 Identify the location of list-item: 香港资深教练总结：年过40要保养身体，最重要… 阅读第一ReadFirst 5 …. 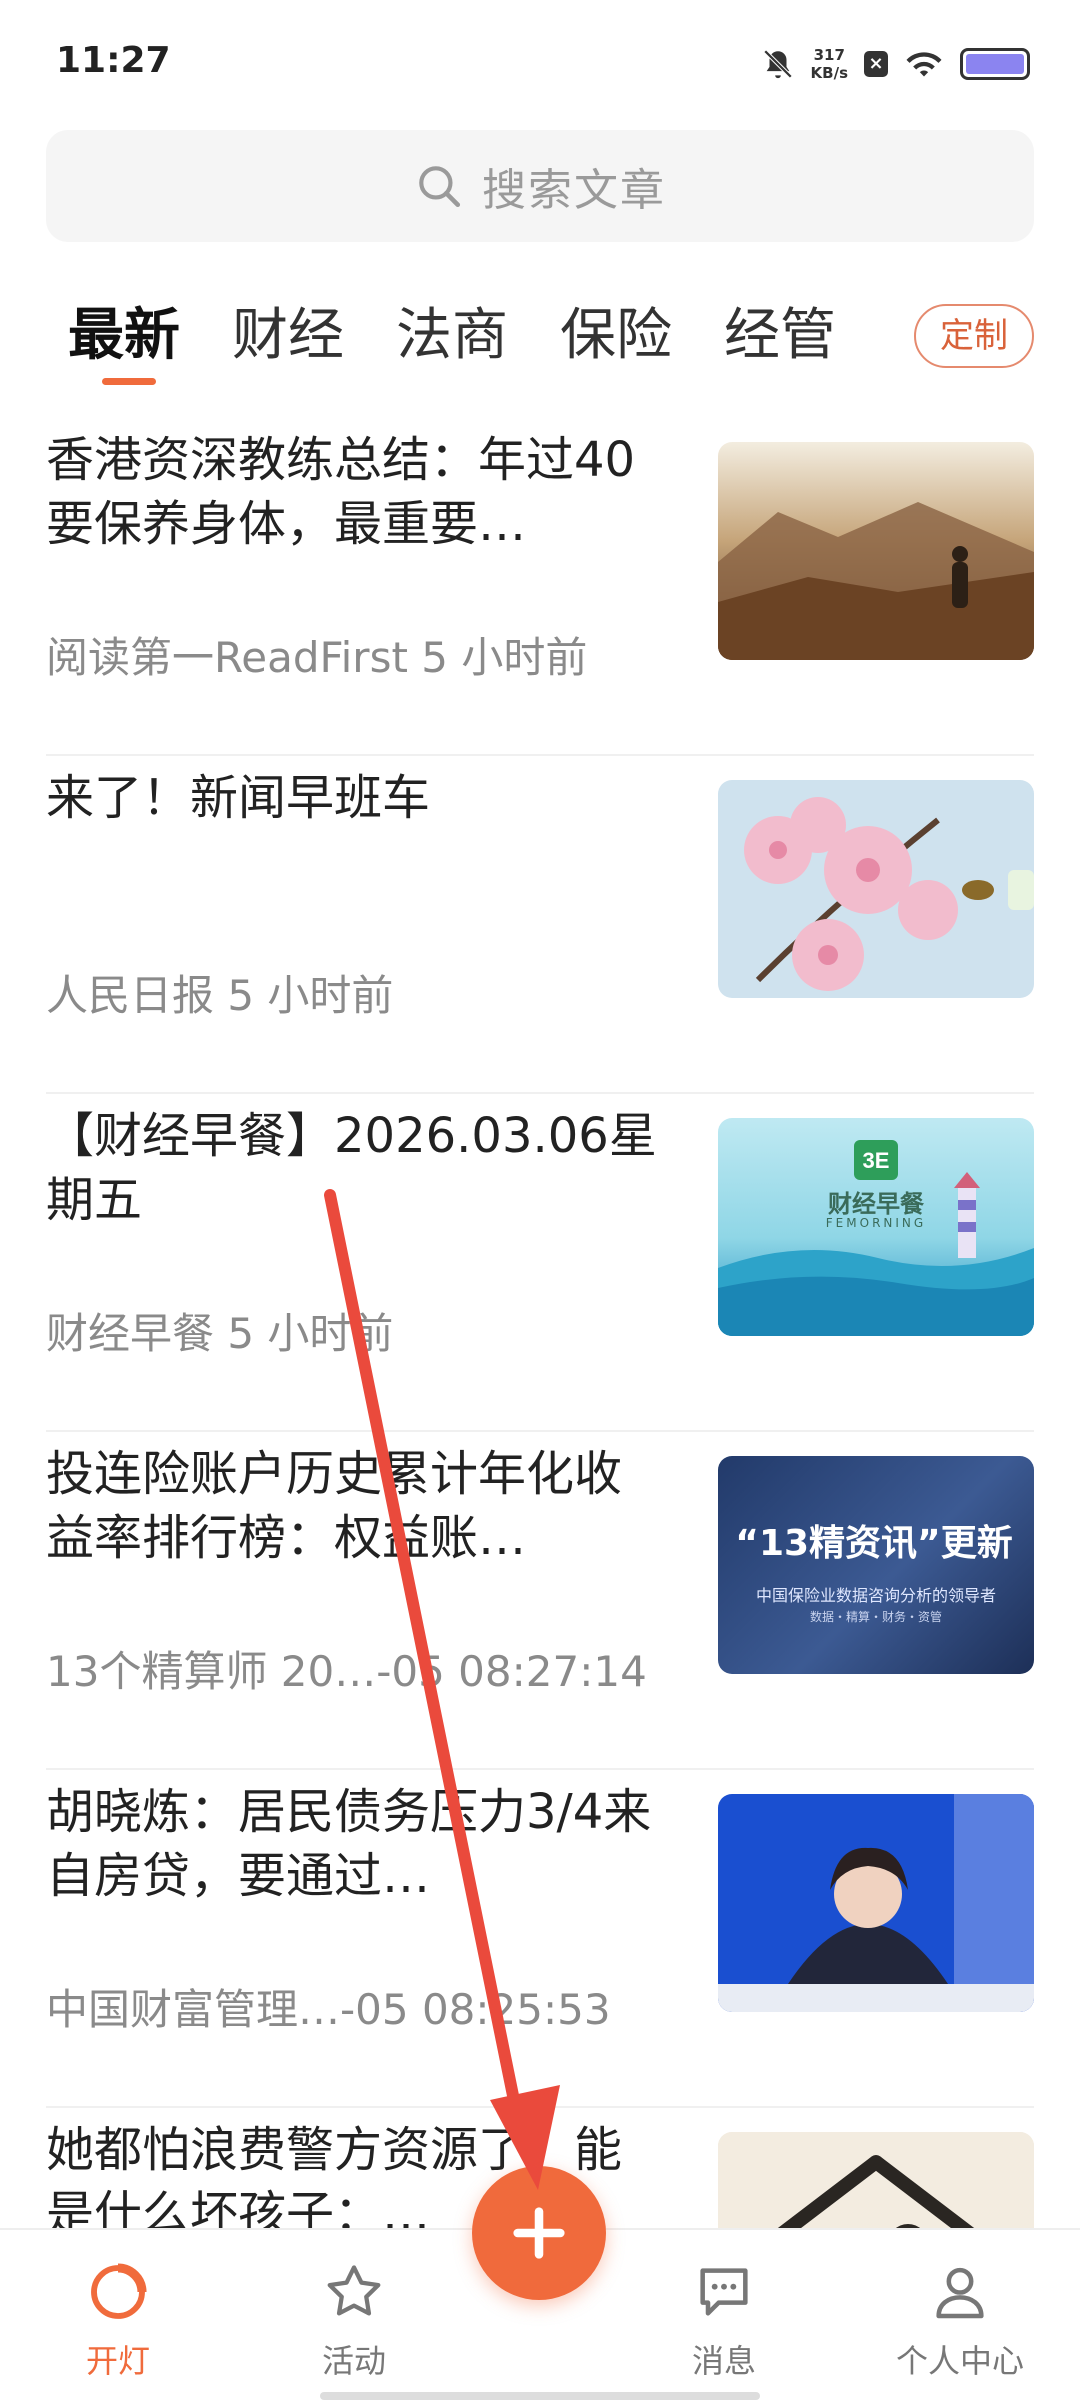
(540, 587).